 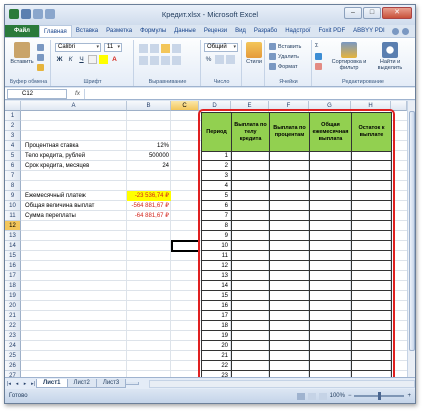 I want to click on sheet-tab-2: Лист2, so click(x=81, y=383).